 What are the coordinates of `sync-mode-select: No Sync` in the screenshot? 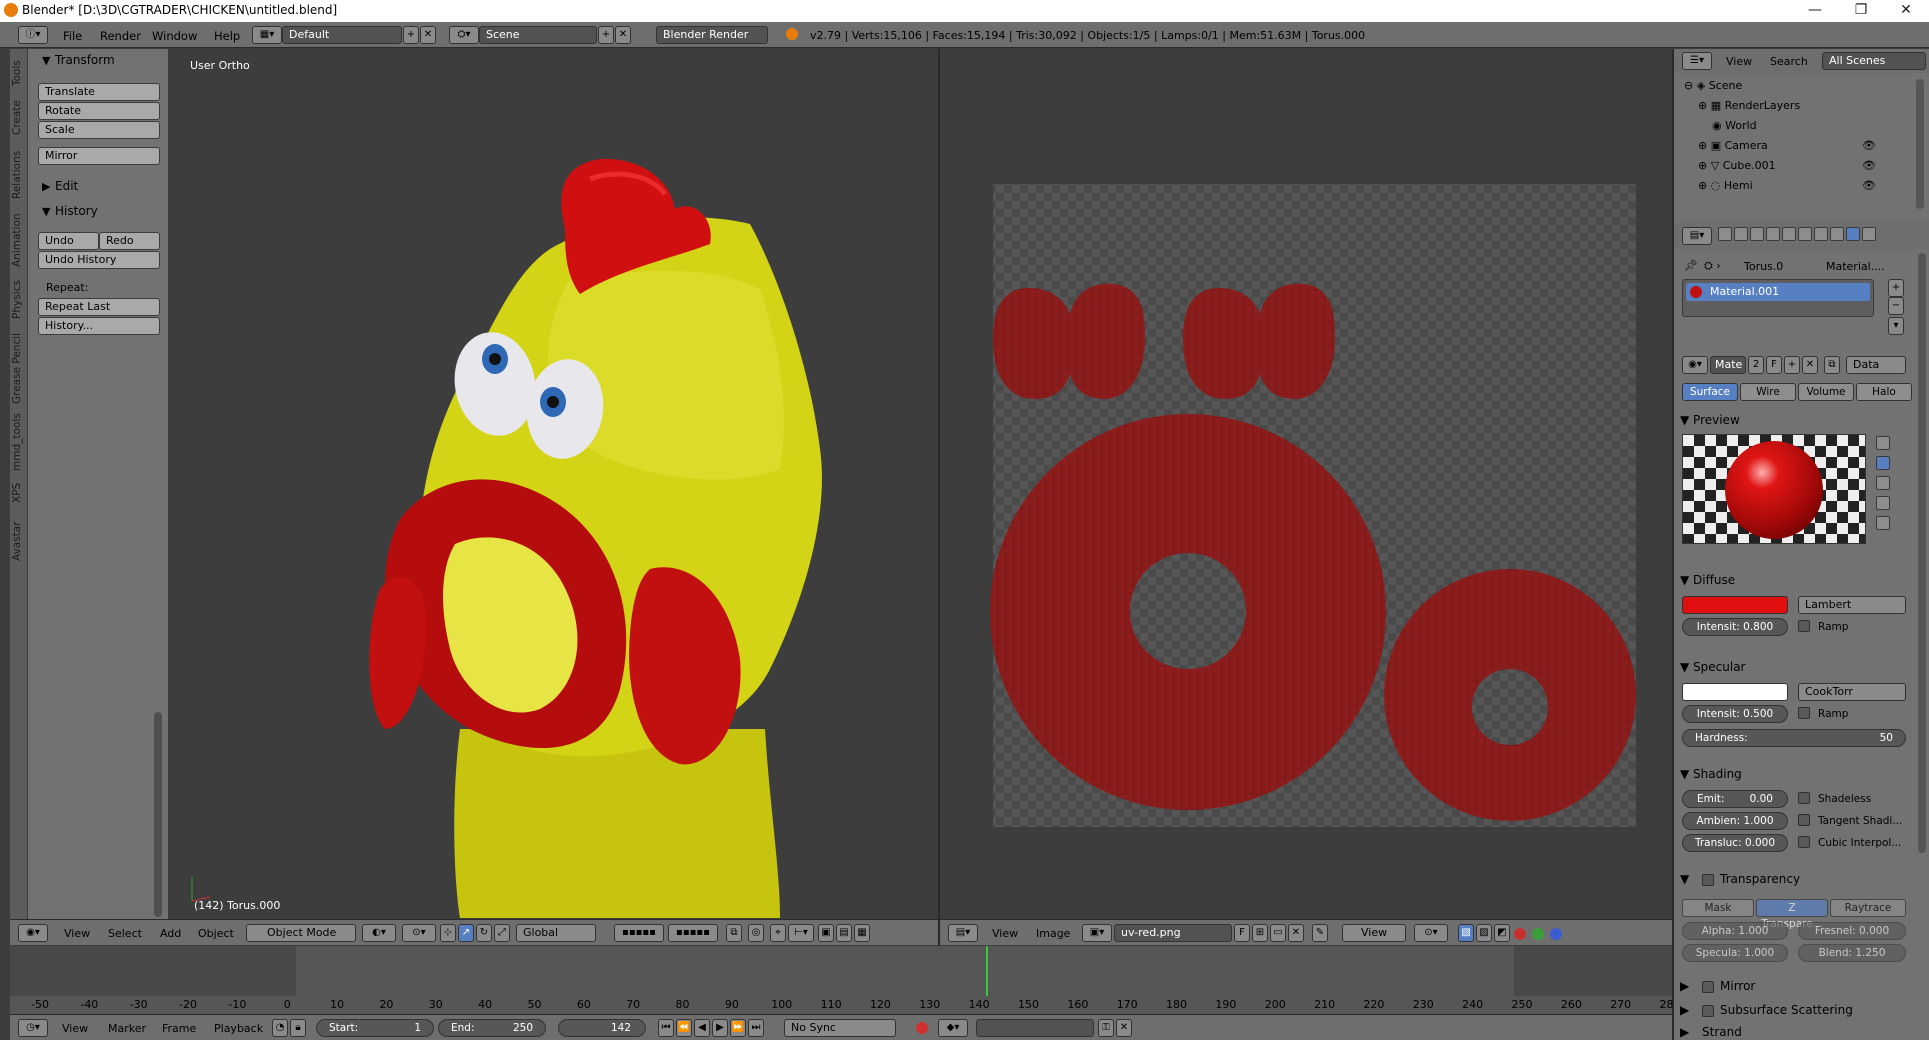 It's located at (840, 1028).